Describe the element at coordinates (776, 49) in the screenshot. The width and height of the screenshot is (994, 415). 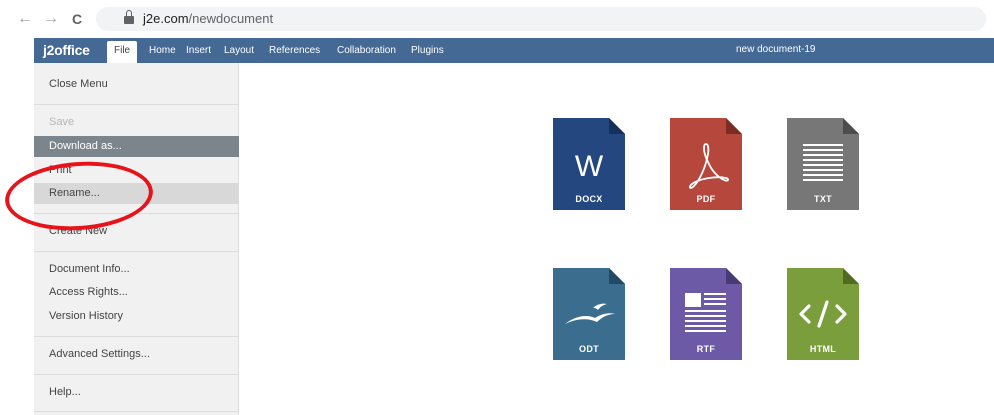
I see `document-title: new document-19` at that location.